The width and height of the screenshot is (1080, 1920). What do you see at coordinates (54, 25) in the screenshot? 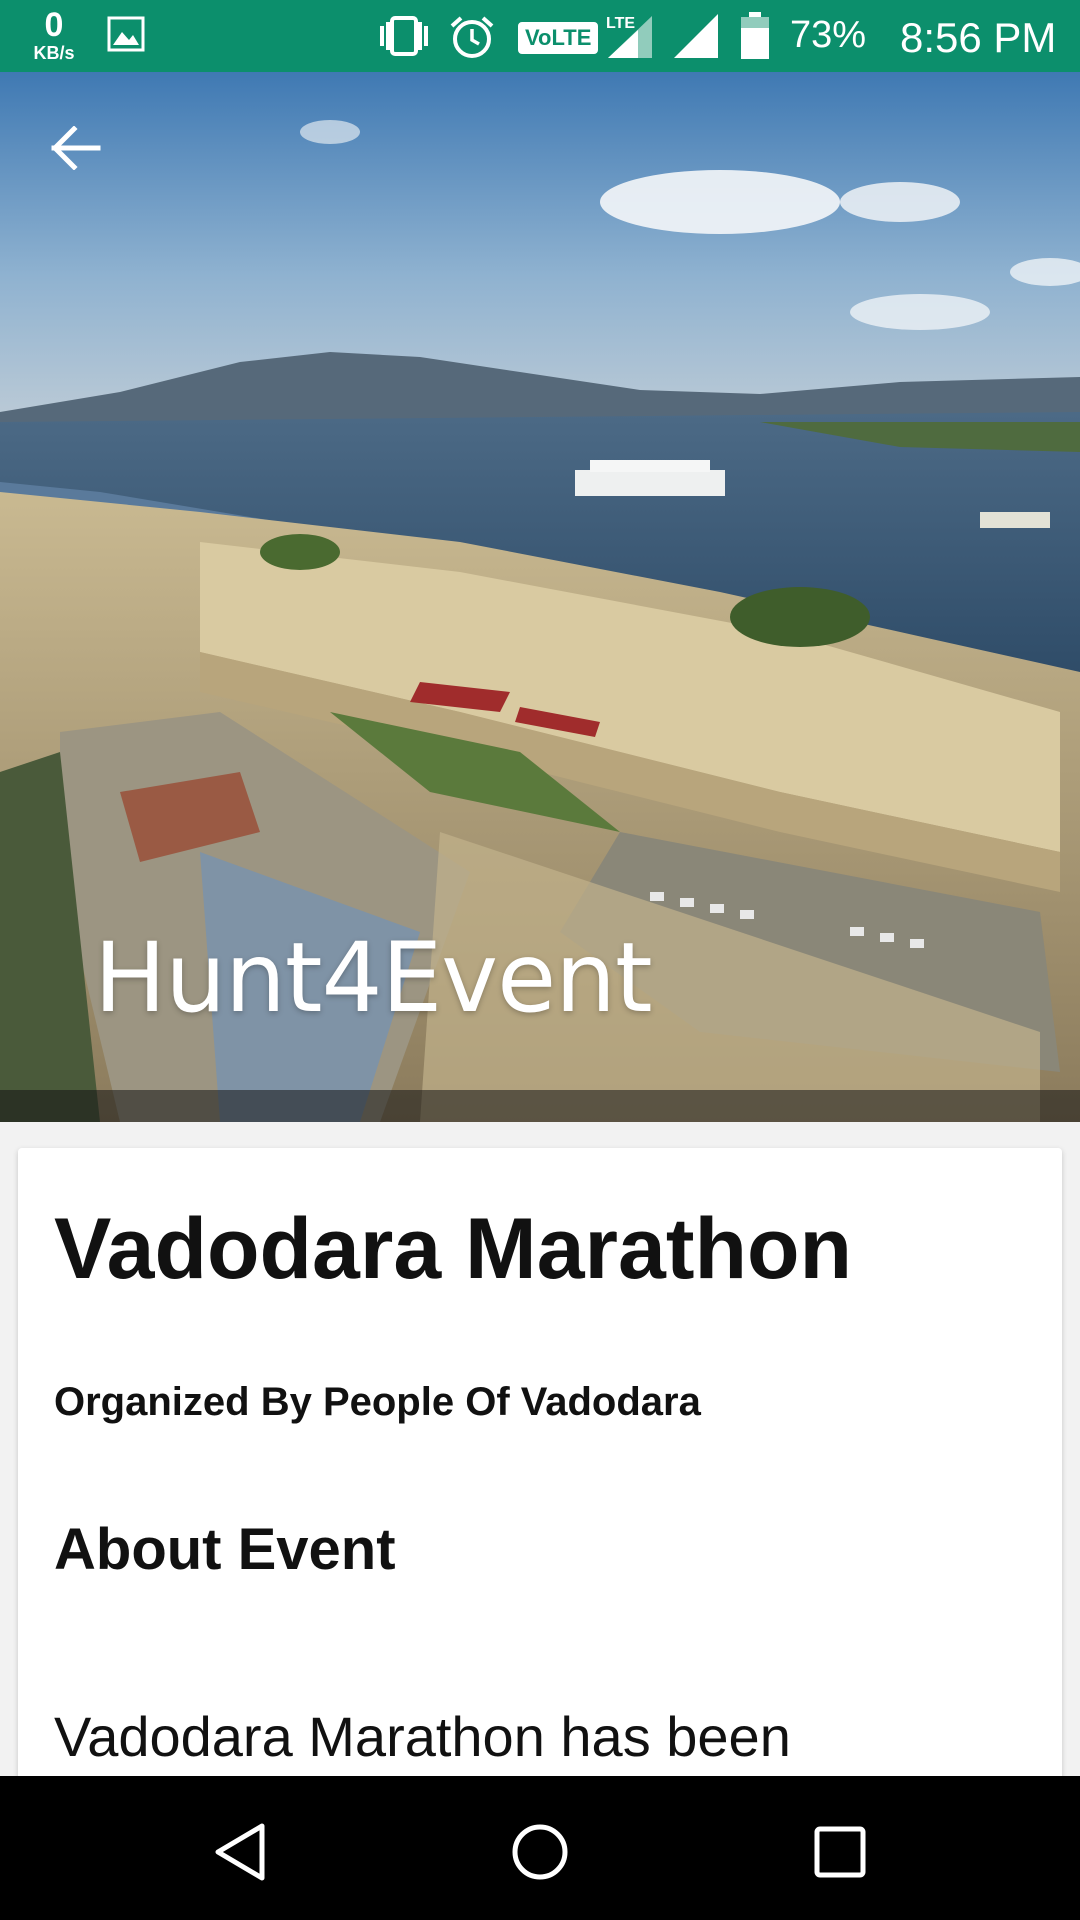
I see `network-speed-value: 0` at bounding box center [54, 25].